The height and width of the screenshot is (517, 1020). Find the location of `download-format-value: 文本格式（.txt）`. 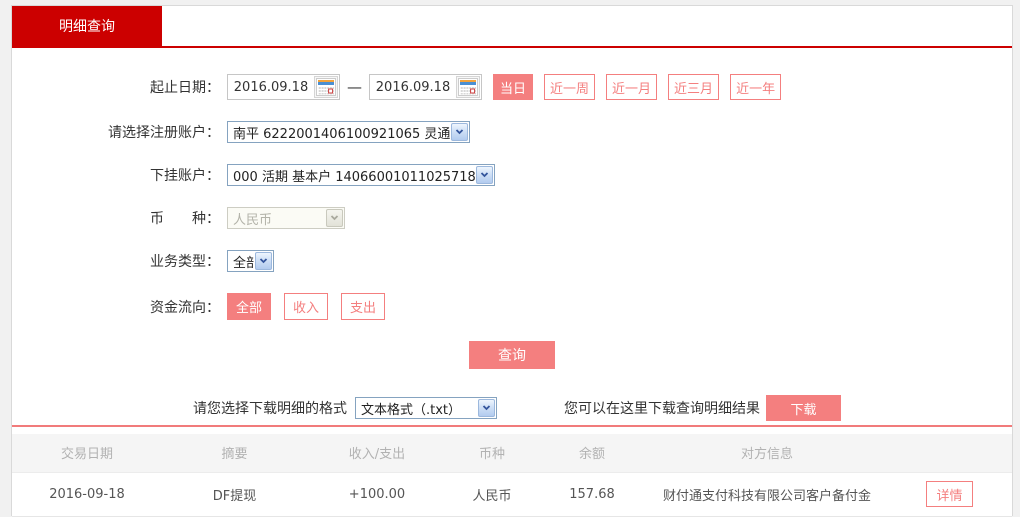

download-format-value: 文本格式（.txt） is located at coordinates (411, 410).